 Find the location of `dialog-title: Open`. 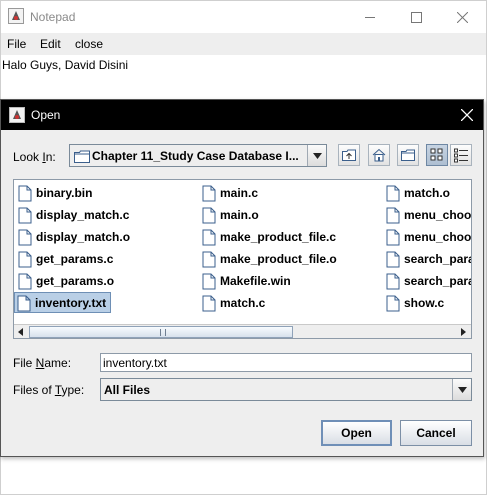

dialog-title: Open is located at coordinates (46, 115).